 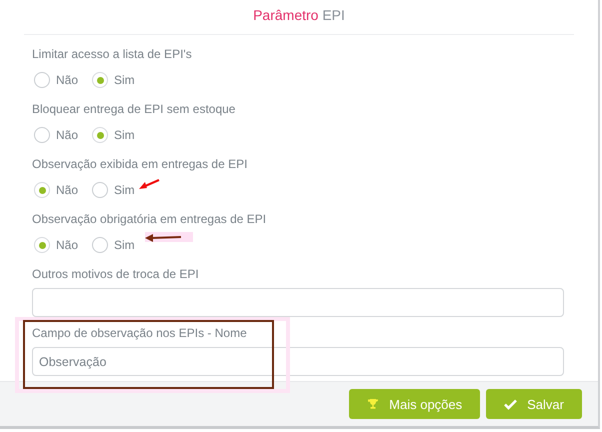 What do you see at coordinates (115, 274) in the screenshot?
I see `field-label: Outros motivos de troca de EPI` at bounding box center [115, 274].